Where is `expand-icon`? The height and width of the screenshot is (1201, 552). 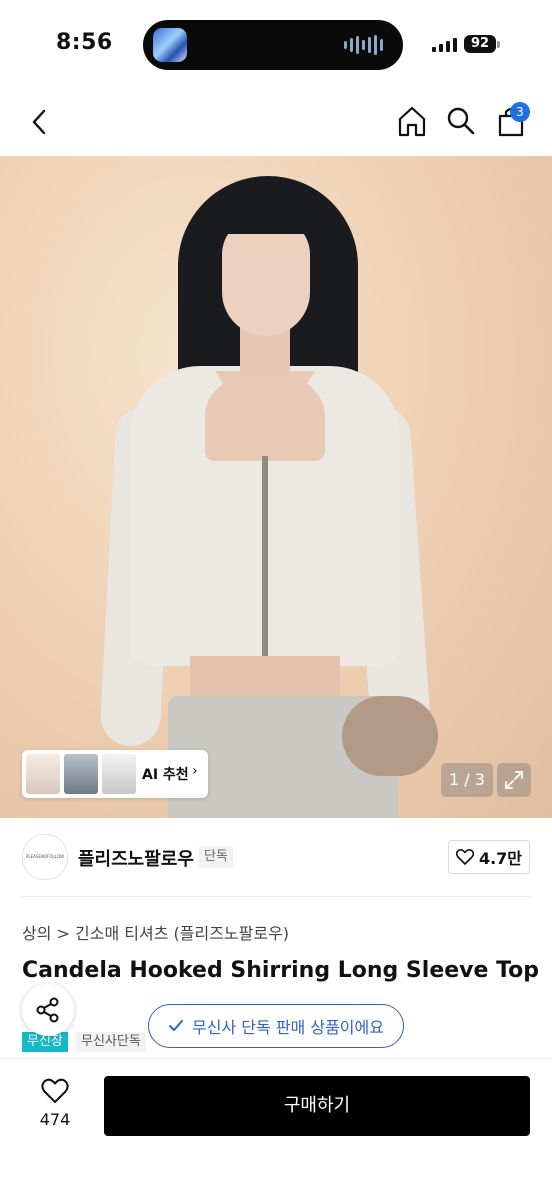 expand-icon is located at coordinates (514, 780).